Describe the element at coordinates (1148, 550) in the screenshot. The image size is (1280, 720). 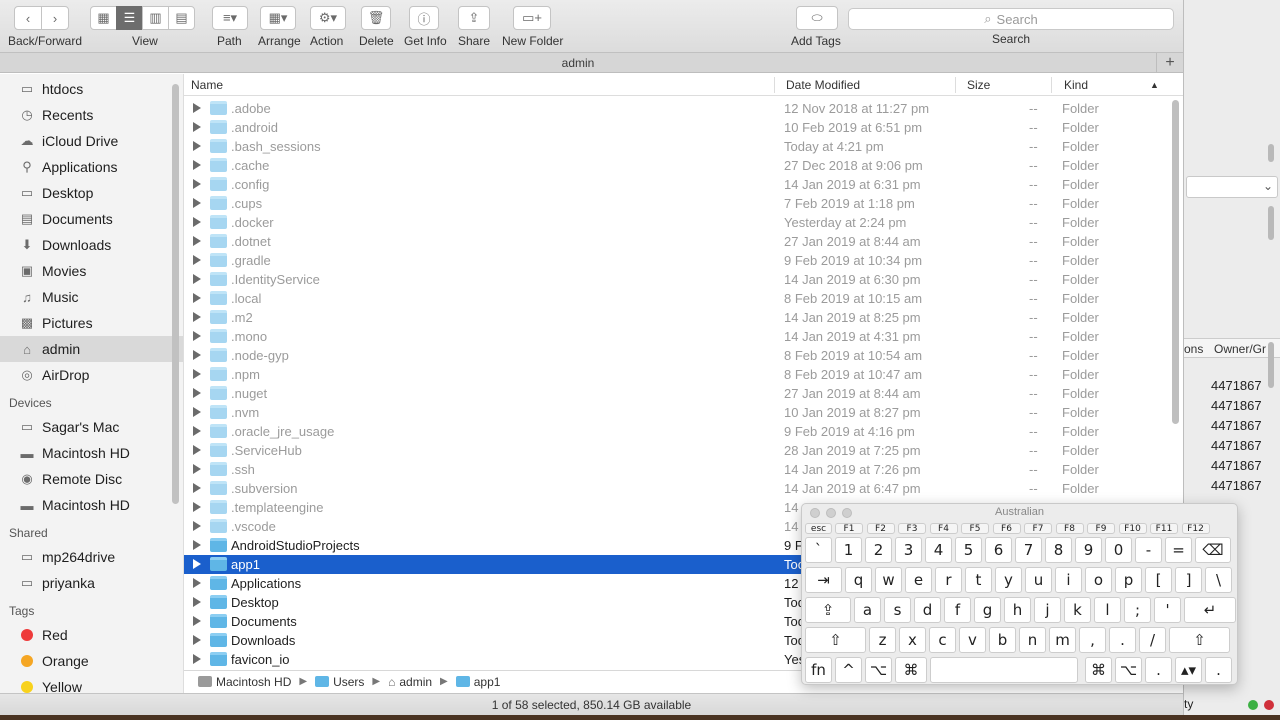
I see `key-row1-11: -` at that location.